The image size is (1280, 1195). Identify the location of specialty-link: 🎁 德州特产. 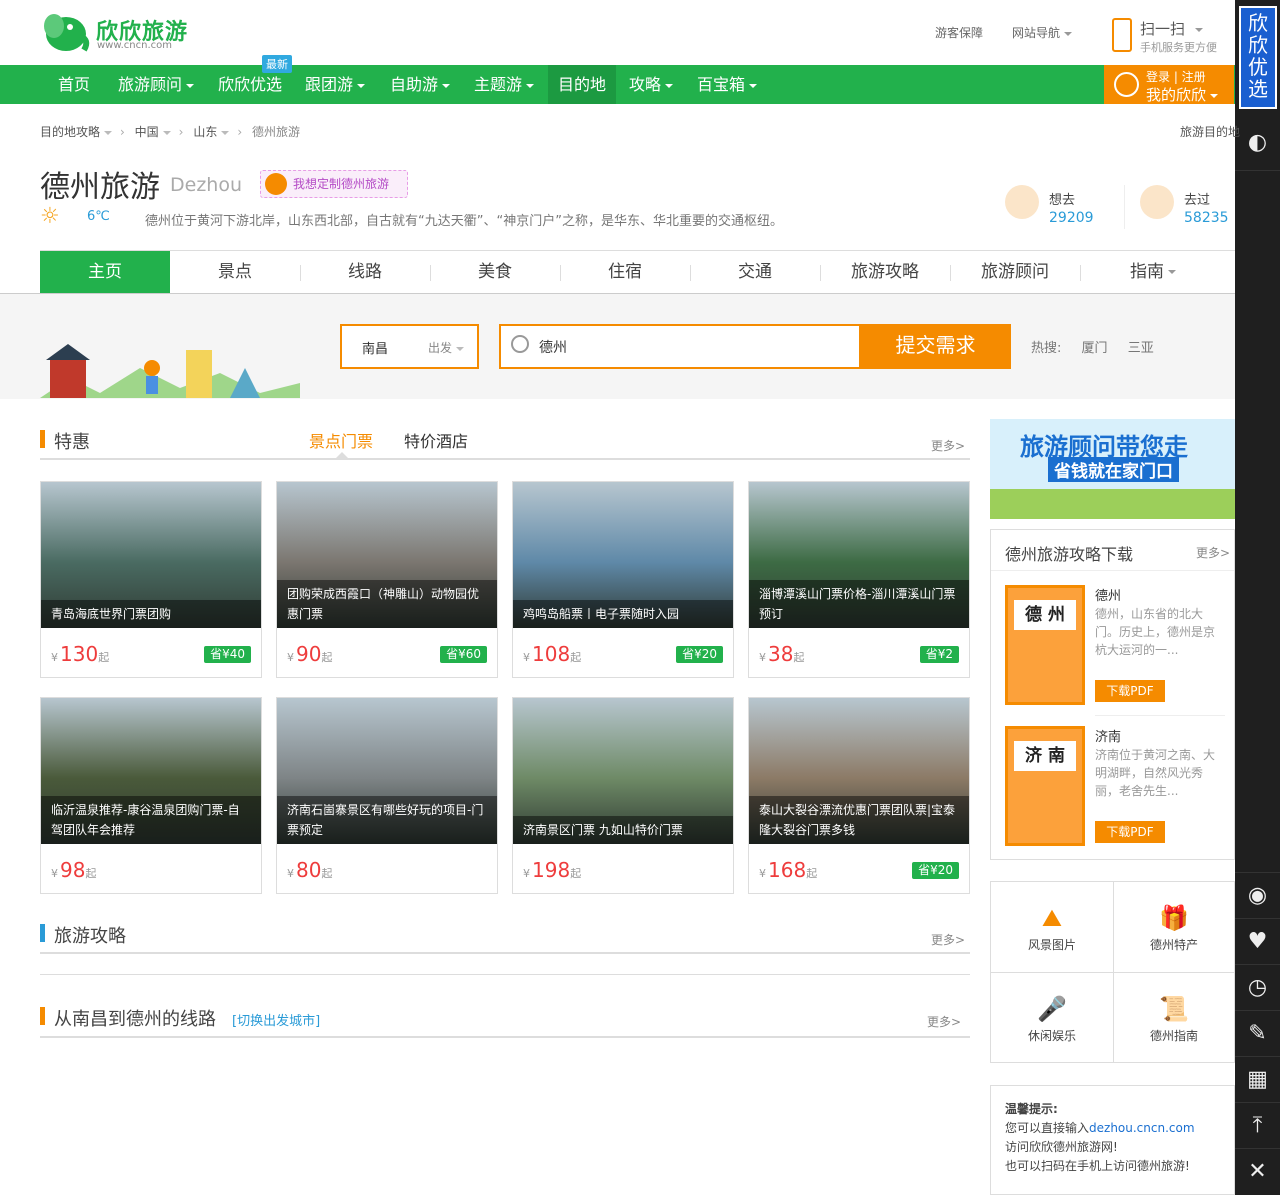
(1174, 927).